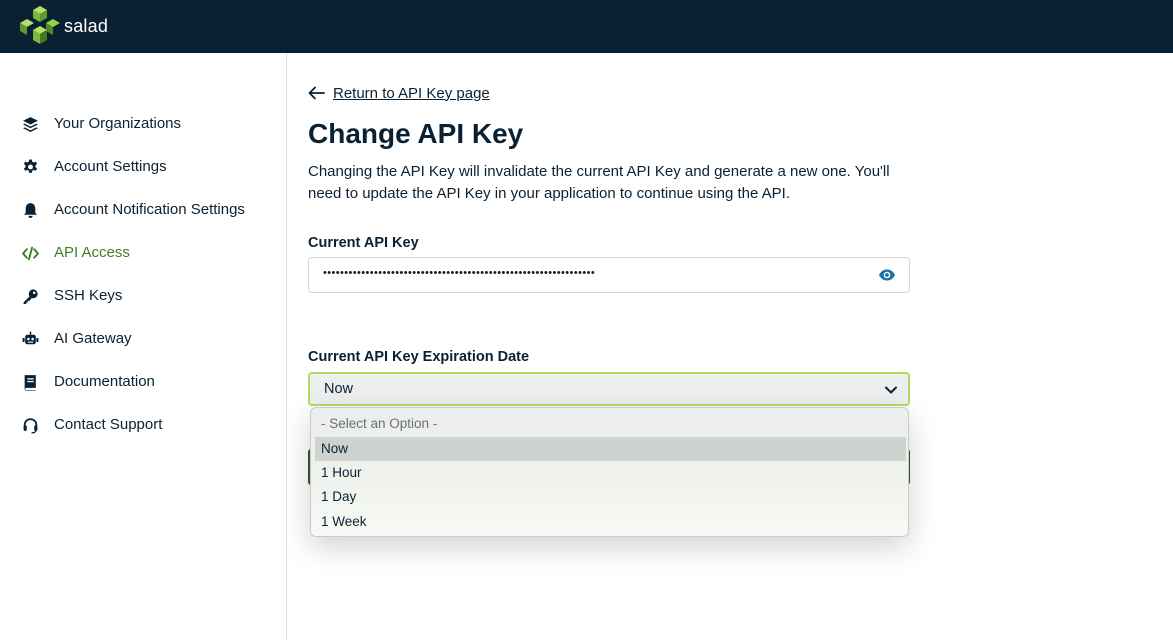 The height and width of the screenshot is (640, 1173). What do you see at coordinates (610, 449) in the screenshot?
I see `option-now: Now` at bounding box center [610, 449].